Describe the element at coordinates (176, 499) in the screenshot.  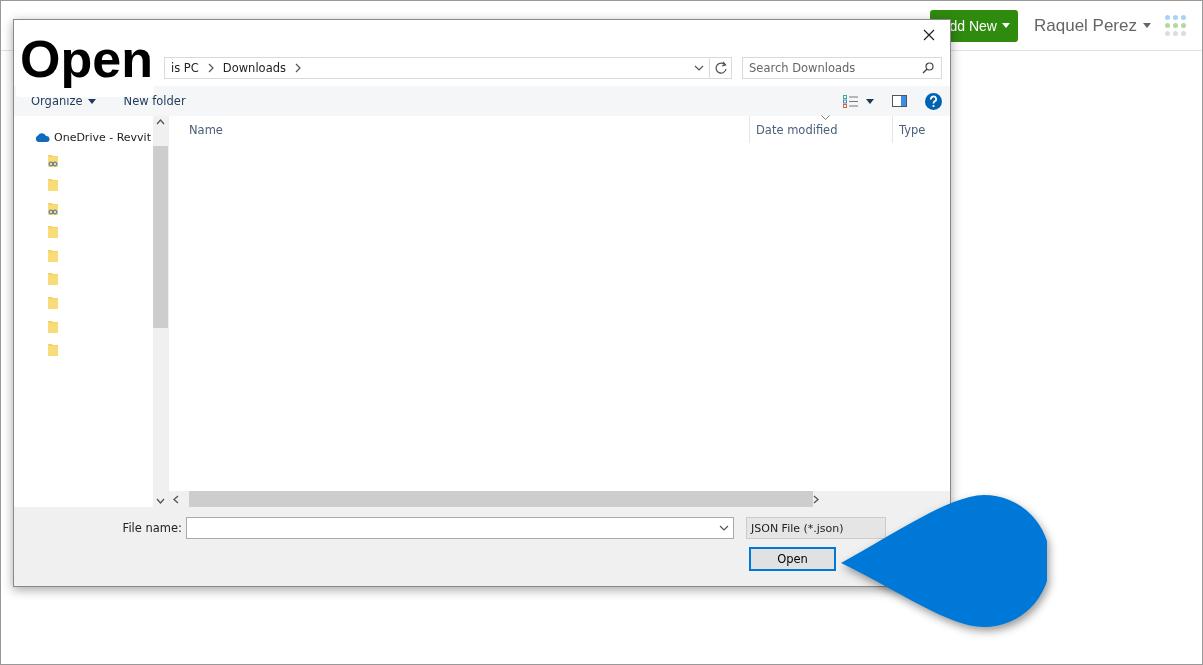
I see `scroll-left-icon` at that location.